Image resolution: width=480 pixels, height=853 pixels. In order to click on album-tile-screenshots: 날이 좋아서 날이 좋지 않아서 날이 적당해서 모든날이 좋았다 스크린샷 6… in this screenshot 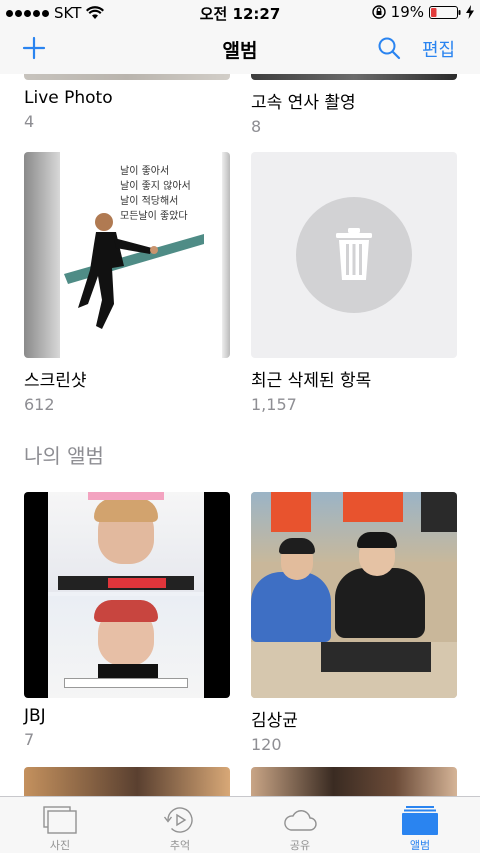, I will do `click(127, 283)`.